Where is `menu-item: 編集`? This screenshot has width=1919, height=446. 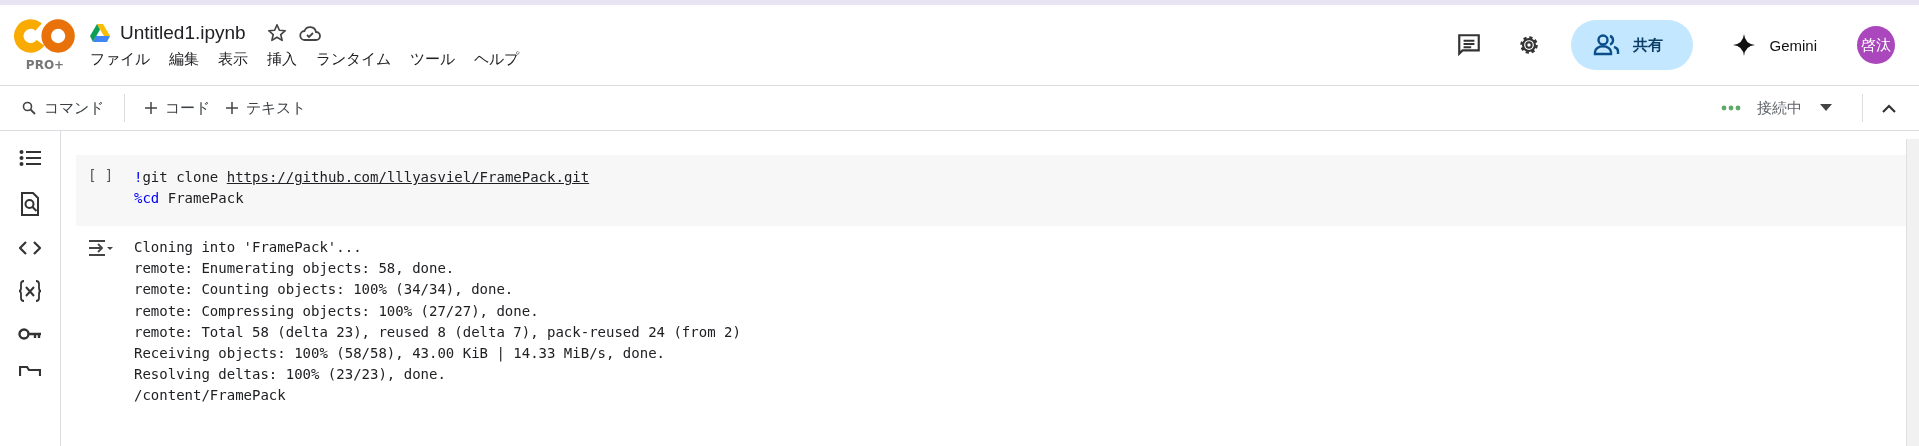 menu-item: 編集 is located at coordinates (184, 59).